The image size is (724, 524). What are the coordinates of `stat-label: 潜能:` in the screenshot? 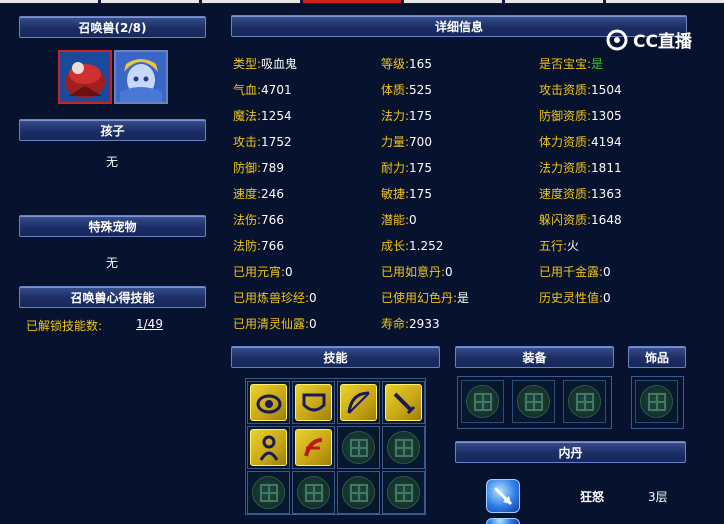 It's located at (395, 220).